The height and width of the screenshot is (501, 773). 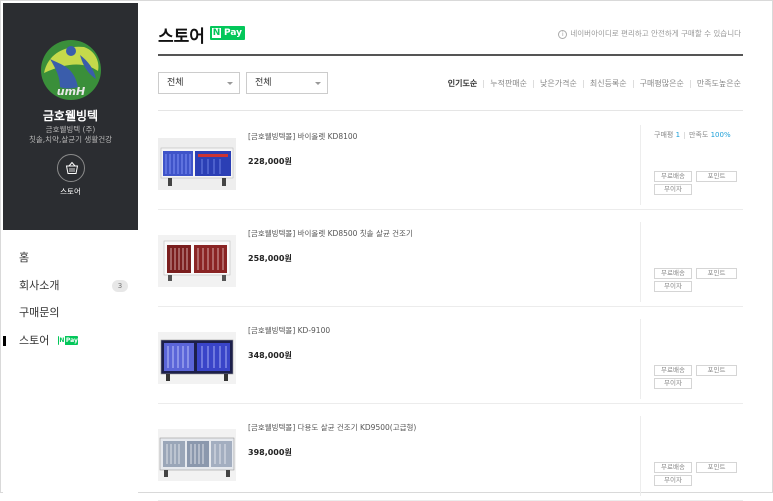 I want to click on product-name: [금호웰빙텍몰] 바이올렛 KD8500 칫솔 살균 건조기, so click(x=330, y=233).